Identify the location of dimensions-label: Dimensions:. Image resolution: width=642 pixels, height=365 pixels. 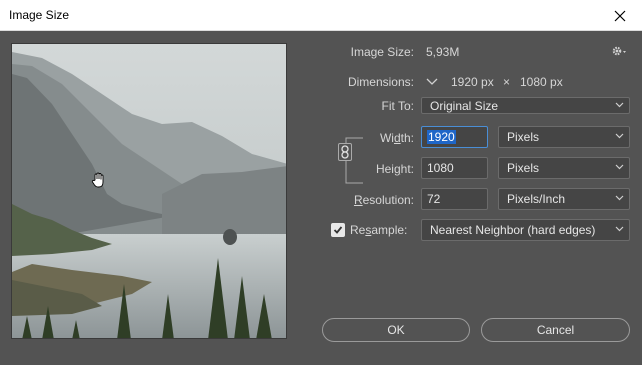
(380, 82).